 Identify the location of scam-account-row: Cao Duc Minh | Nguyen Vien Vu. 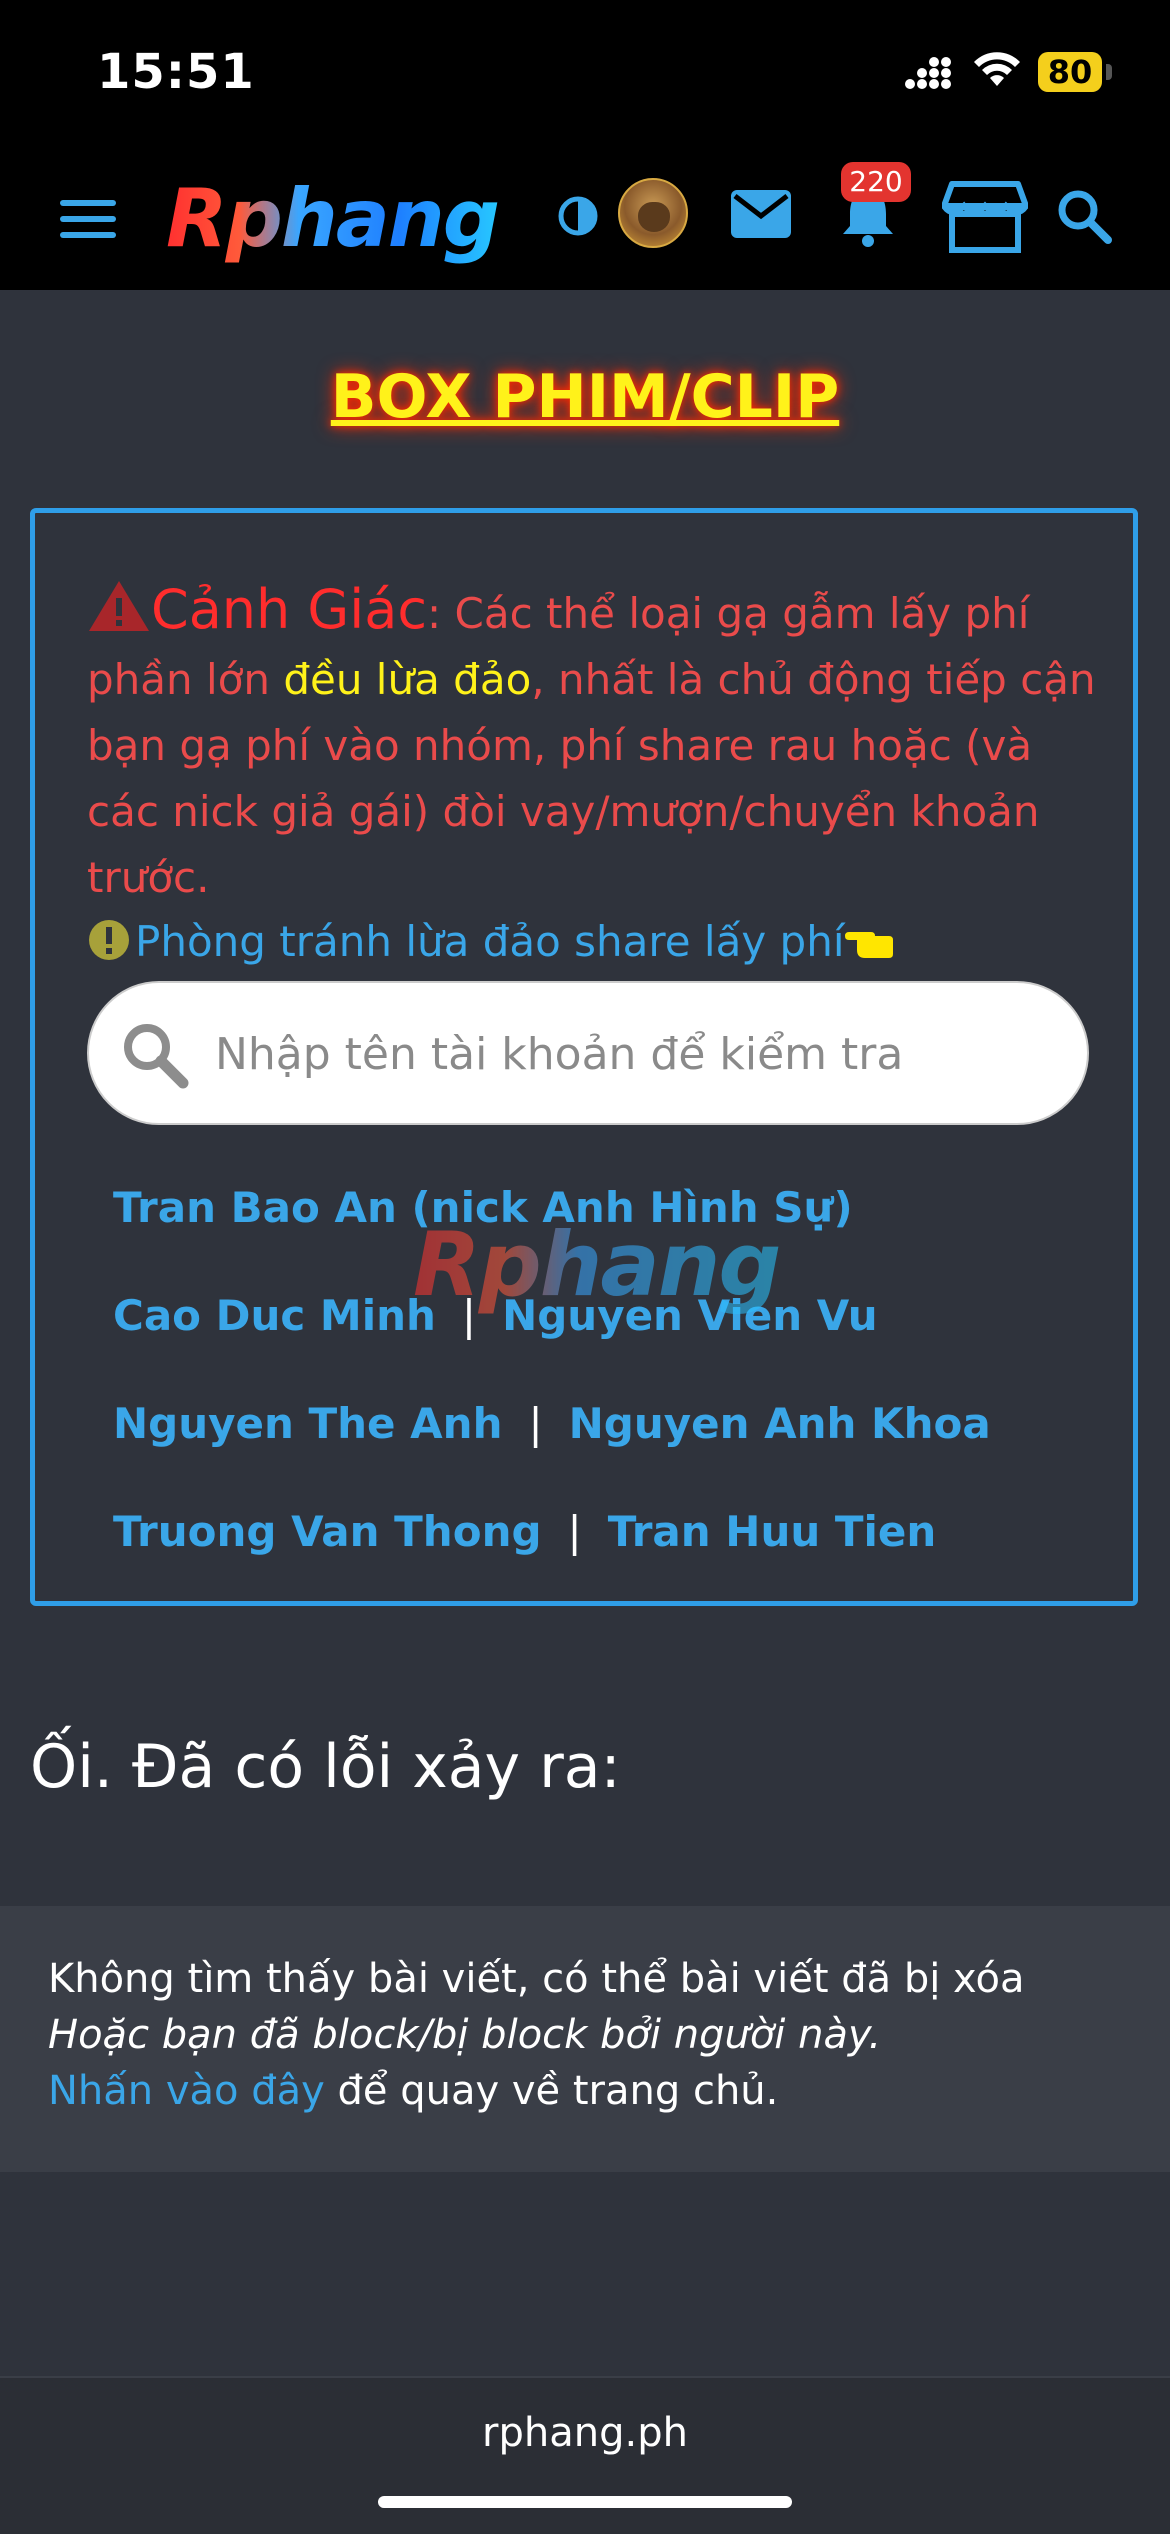
(495, 1315).